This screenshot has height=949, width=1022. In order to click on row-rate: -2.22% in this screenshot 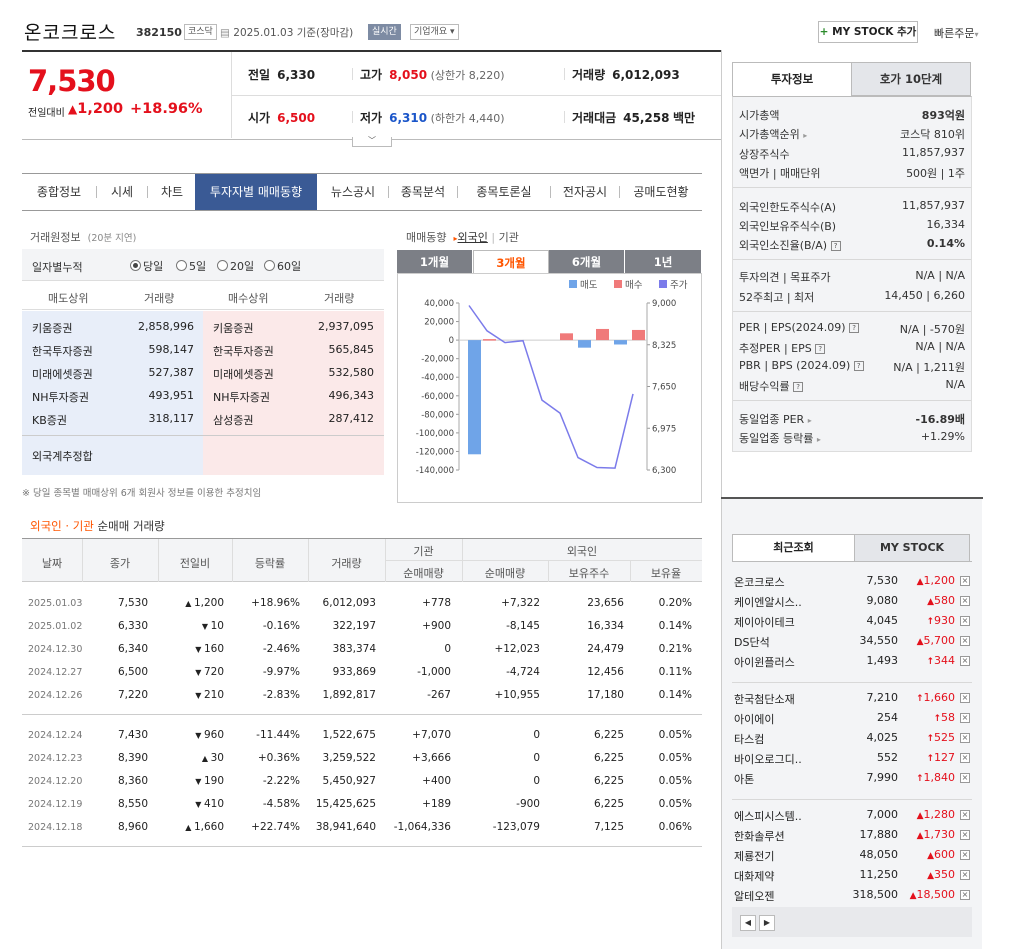, I will do `click(281, 781)`.